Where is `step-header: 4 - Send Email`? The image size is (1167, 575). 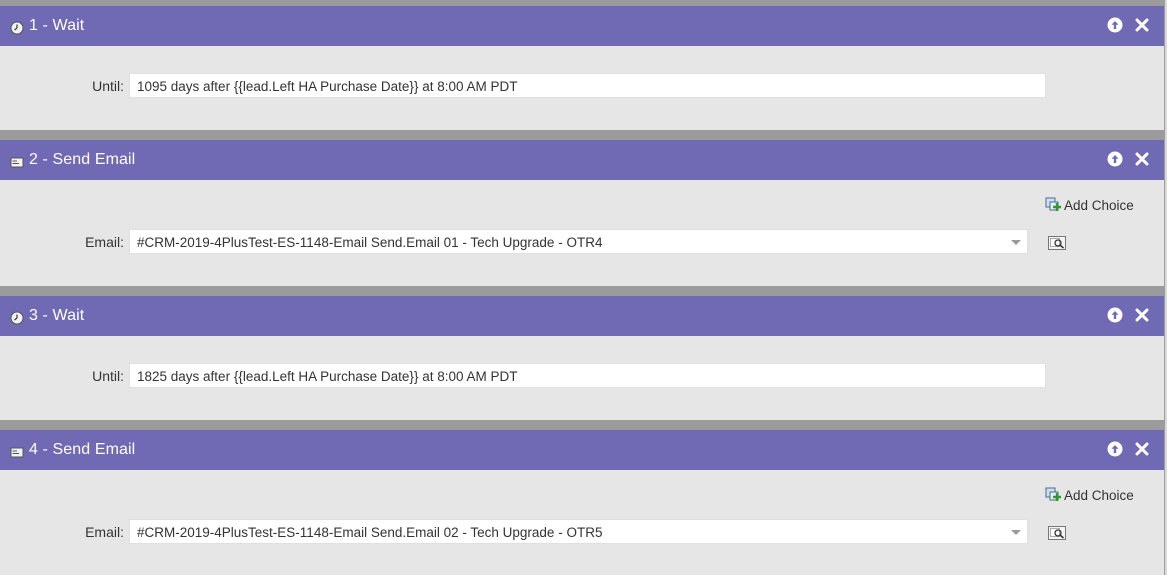 step-header: 4 - Send Email is located at coordinates (582, 450).